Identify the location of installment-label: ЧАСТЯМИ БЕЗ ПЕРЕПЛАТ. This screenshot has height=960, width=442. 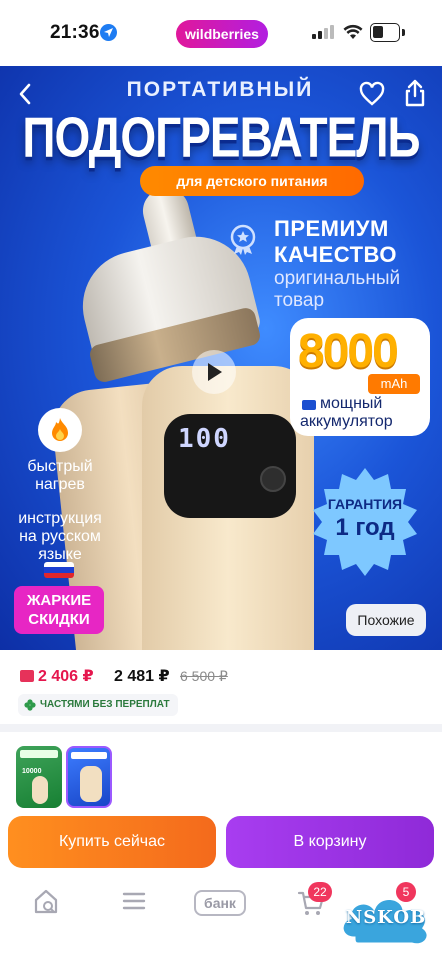
(105, 704).